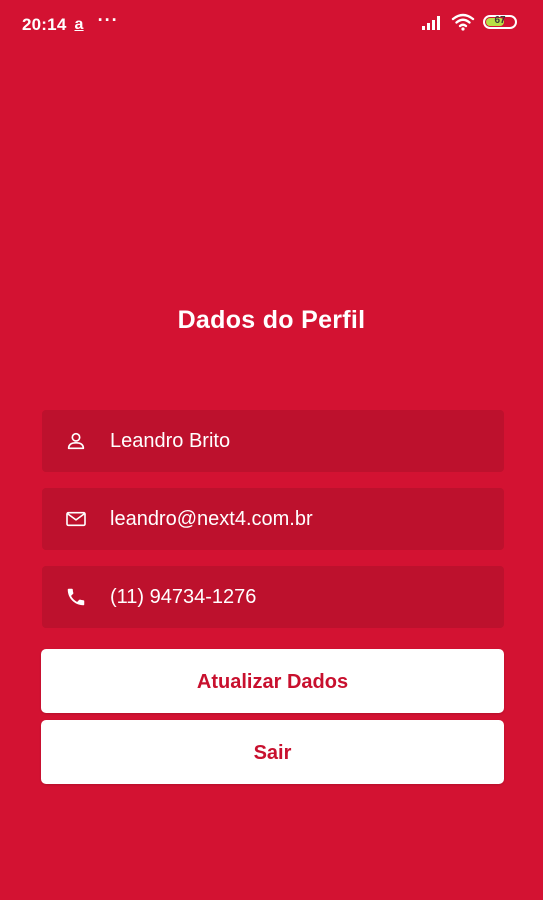  Describe the element at coordinates (76, 597) in the screenshot. I see `phone-icon` at that location.